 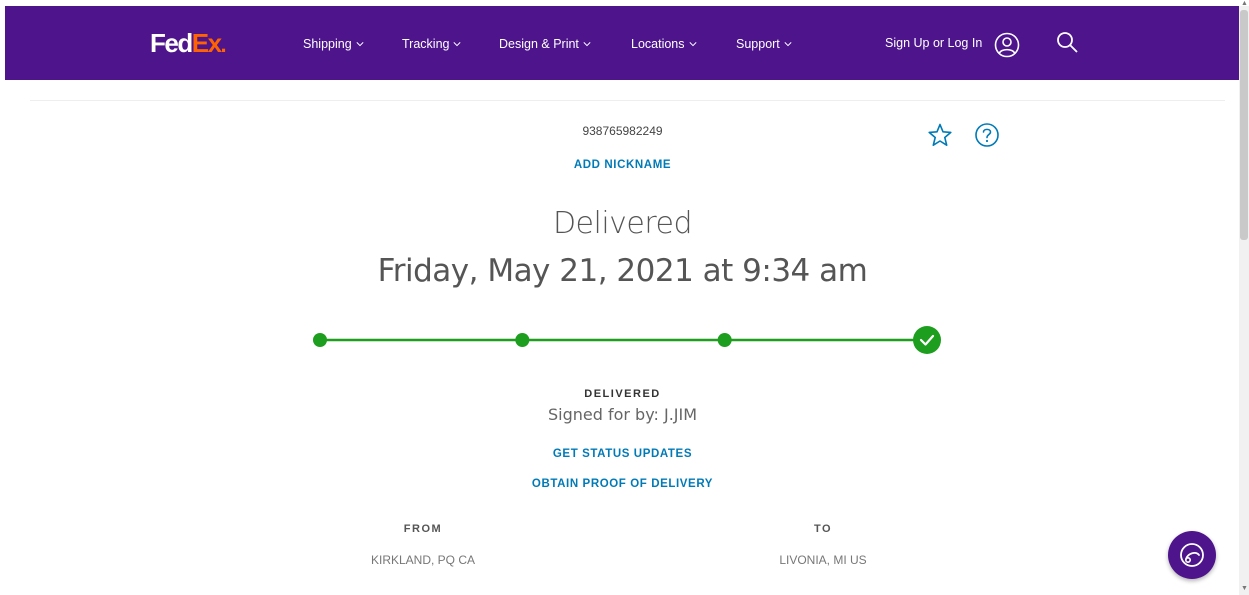 What do you see at coordinates (940, 135) in the screenshot?
I see `star-icon` at bounding box center [940, 135].